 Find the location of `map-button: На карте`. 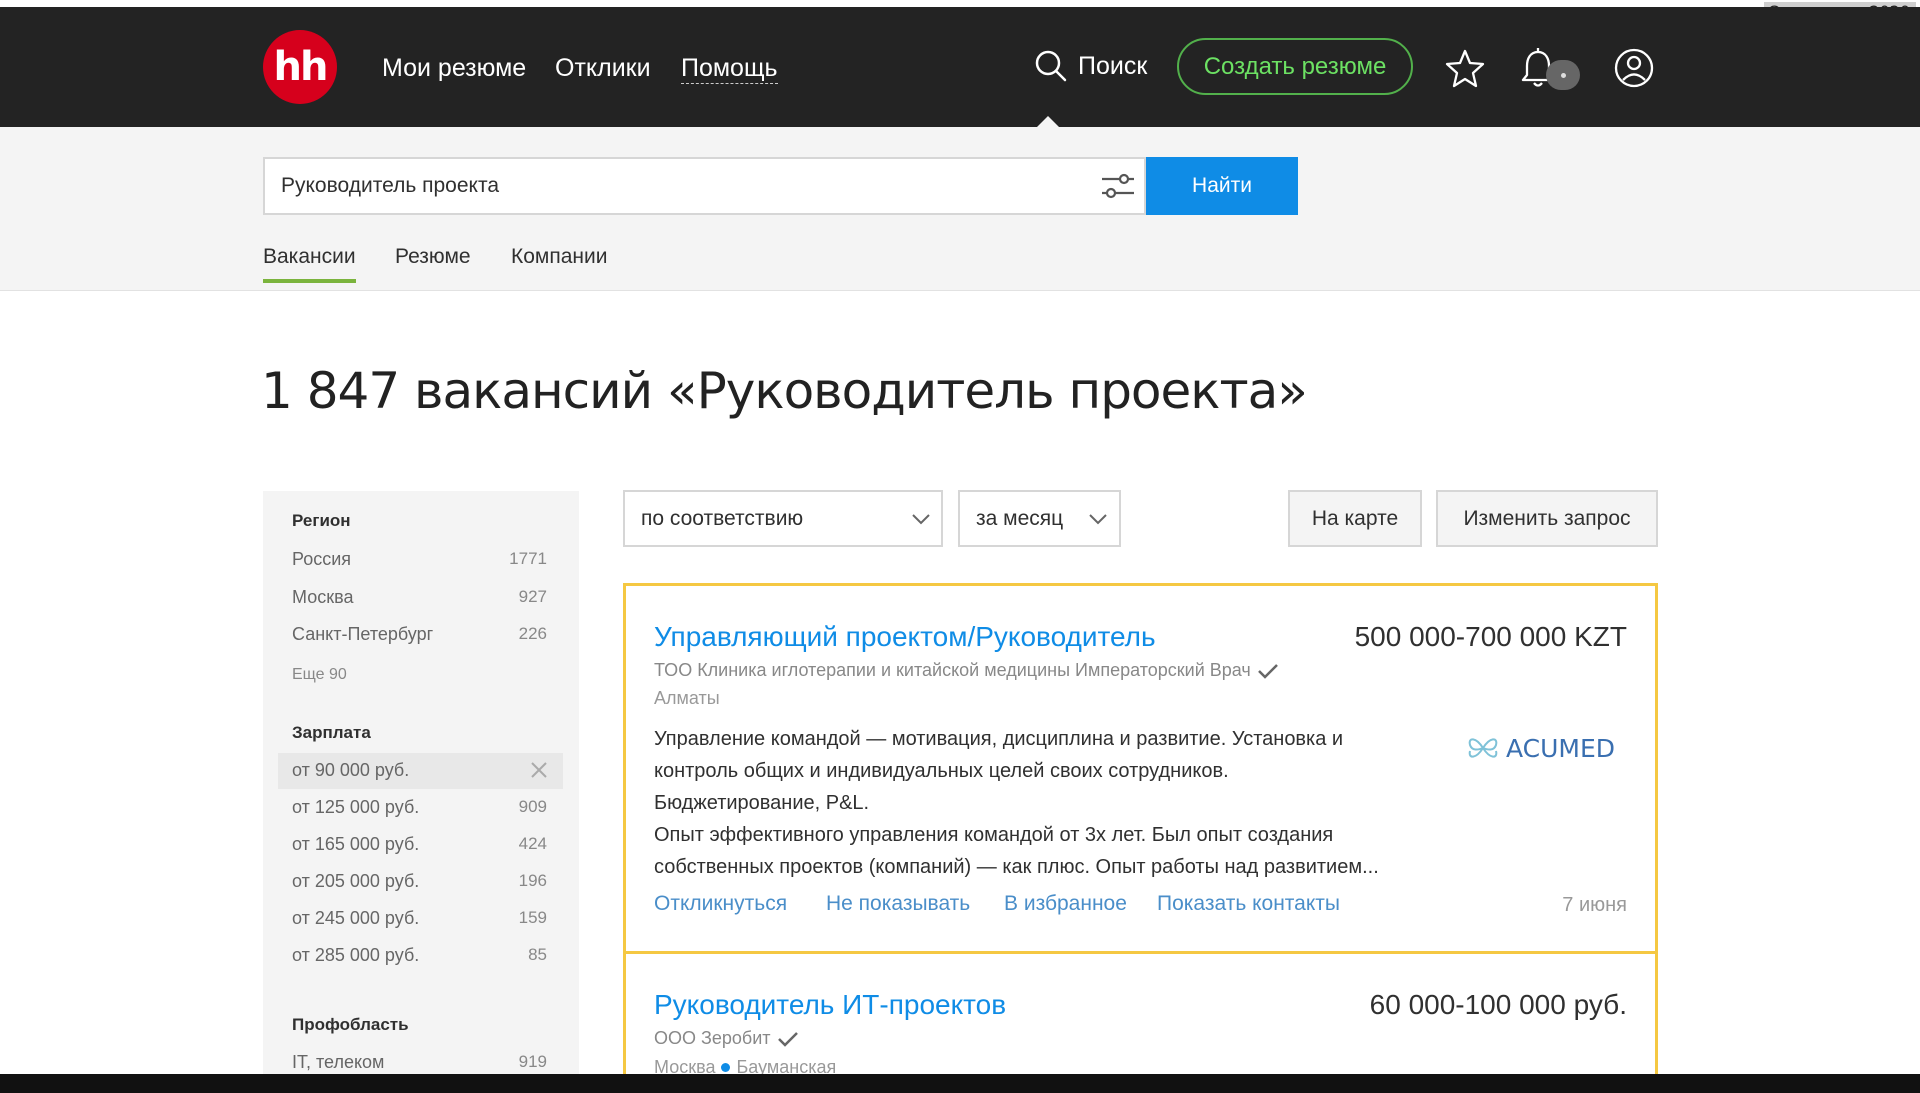

map-button: На карте is located at coordinates (1355, 518).